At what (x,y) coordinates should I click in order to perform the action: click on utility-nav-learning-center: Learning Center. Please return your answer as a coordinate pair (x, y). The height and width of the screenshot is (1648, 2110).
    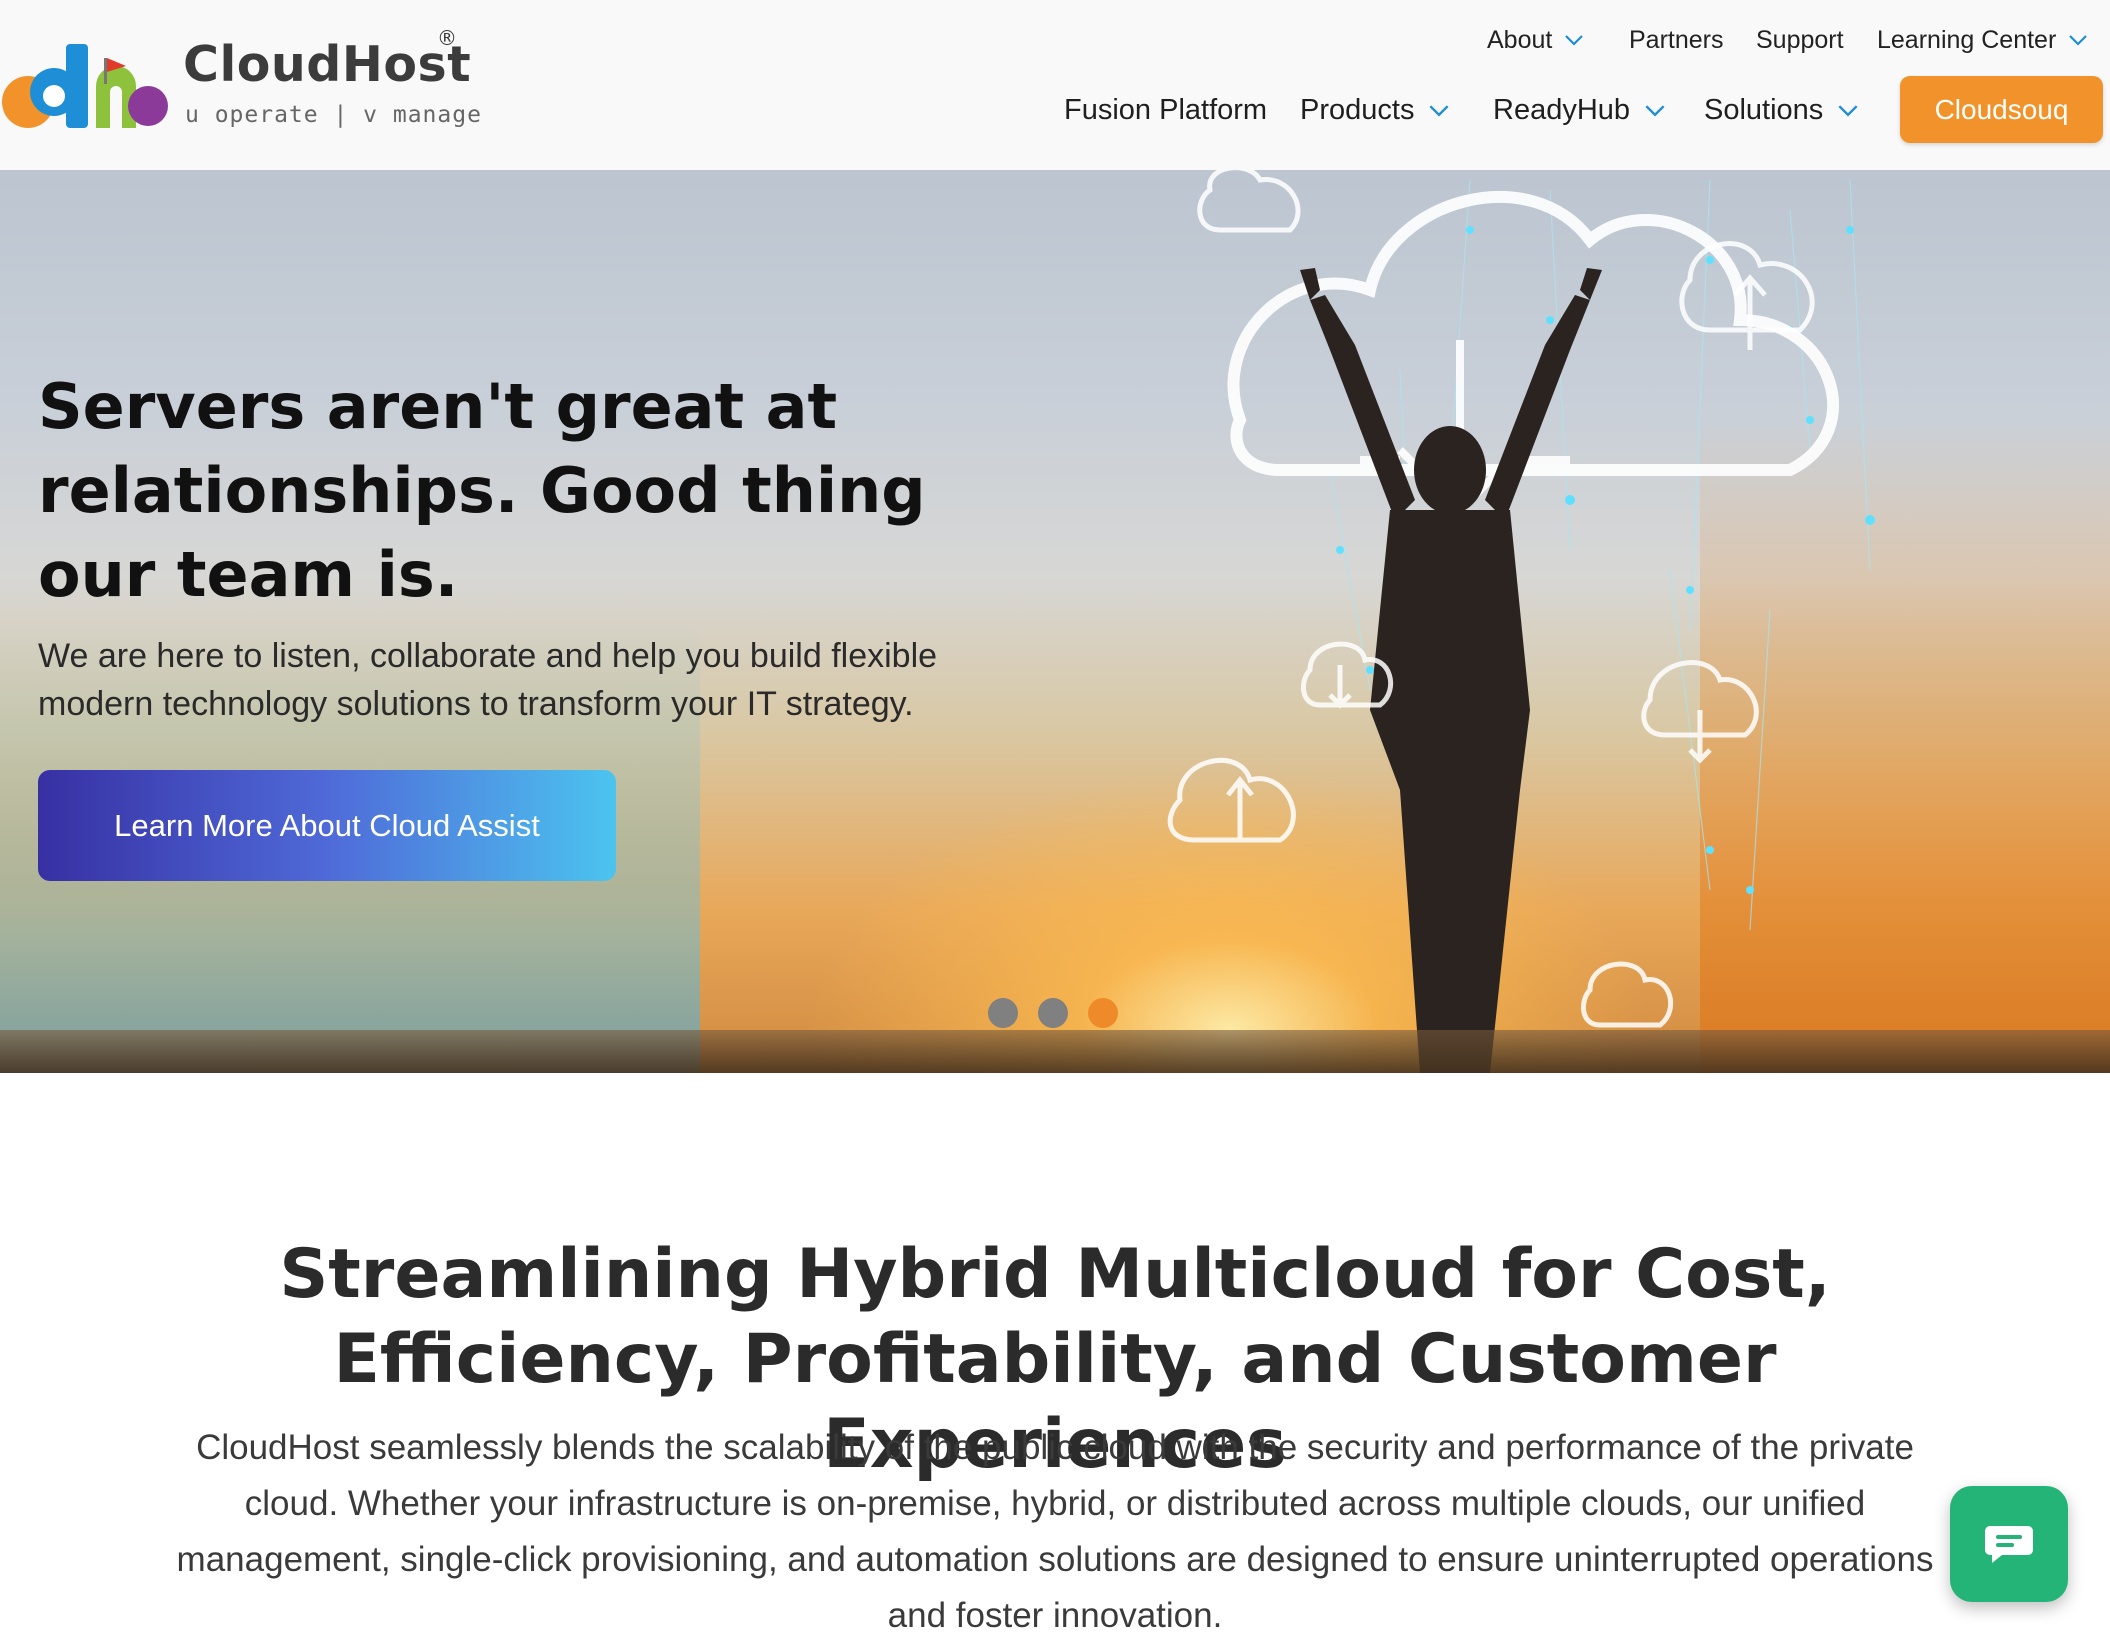
    Looking at the image, I should click on (1982, 40).